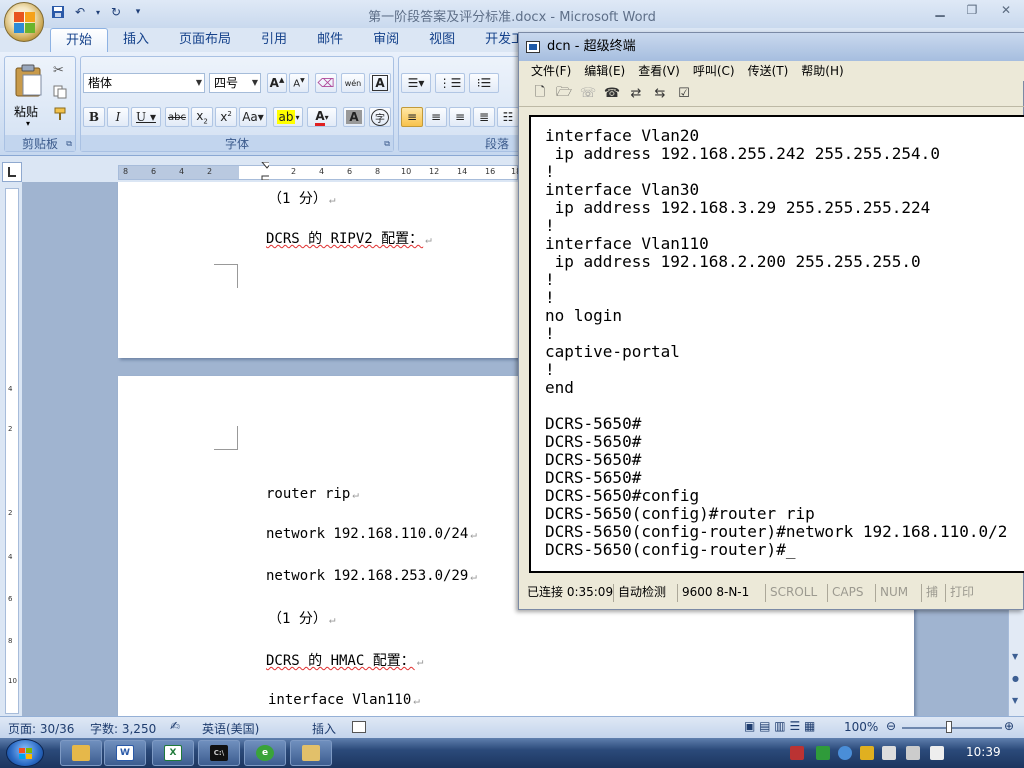 The image size is (1024, 768). I want to click on zoom-out-icon: ⊖, so click(891, 726).